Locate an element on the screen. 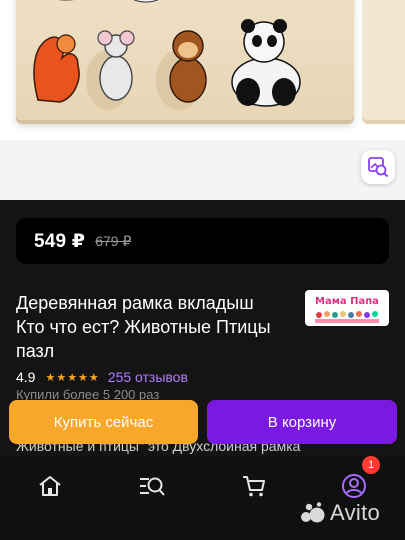  price: 549 ₽ is located at coordinates (60, 241).